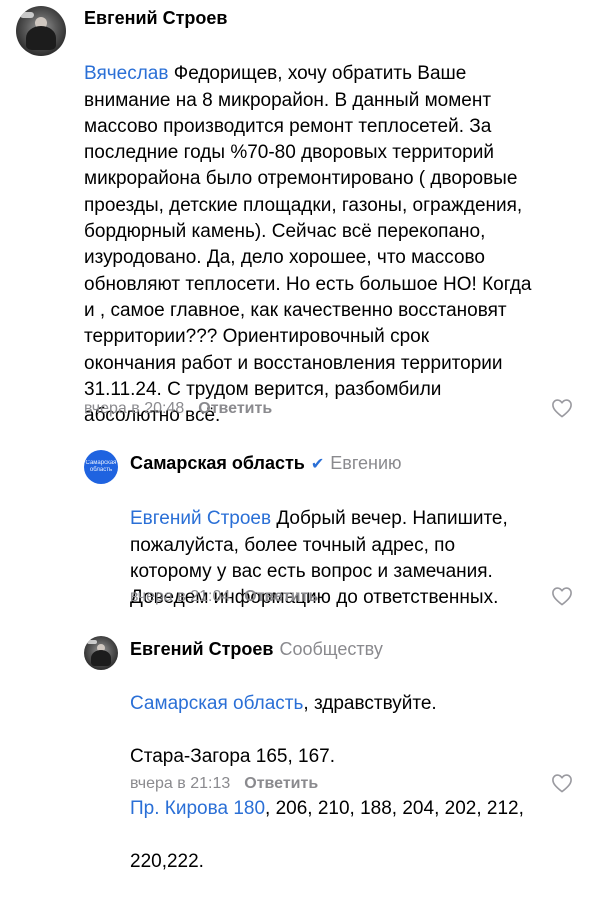 This screenshot has height=902, width=593. Describe the element at coordinates (394, 809) in the screenshot. I see `comment-body: , 206, 210, 188, 204, 202, 212,` at that location.